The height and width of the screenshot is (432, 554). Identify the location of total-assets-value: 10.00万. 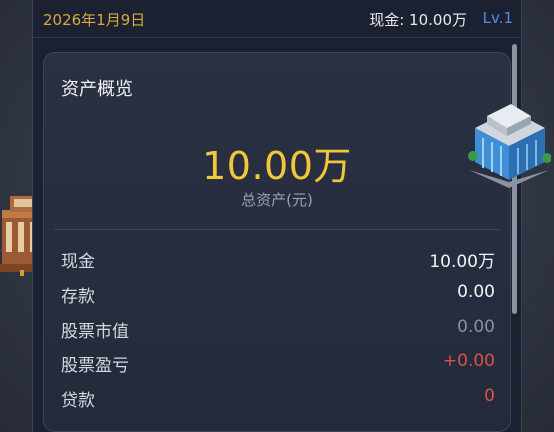
(277, 166).